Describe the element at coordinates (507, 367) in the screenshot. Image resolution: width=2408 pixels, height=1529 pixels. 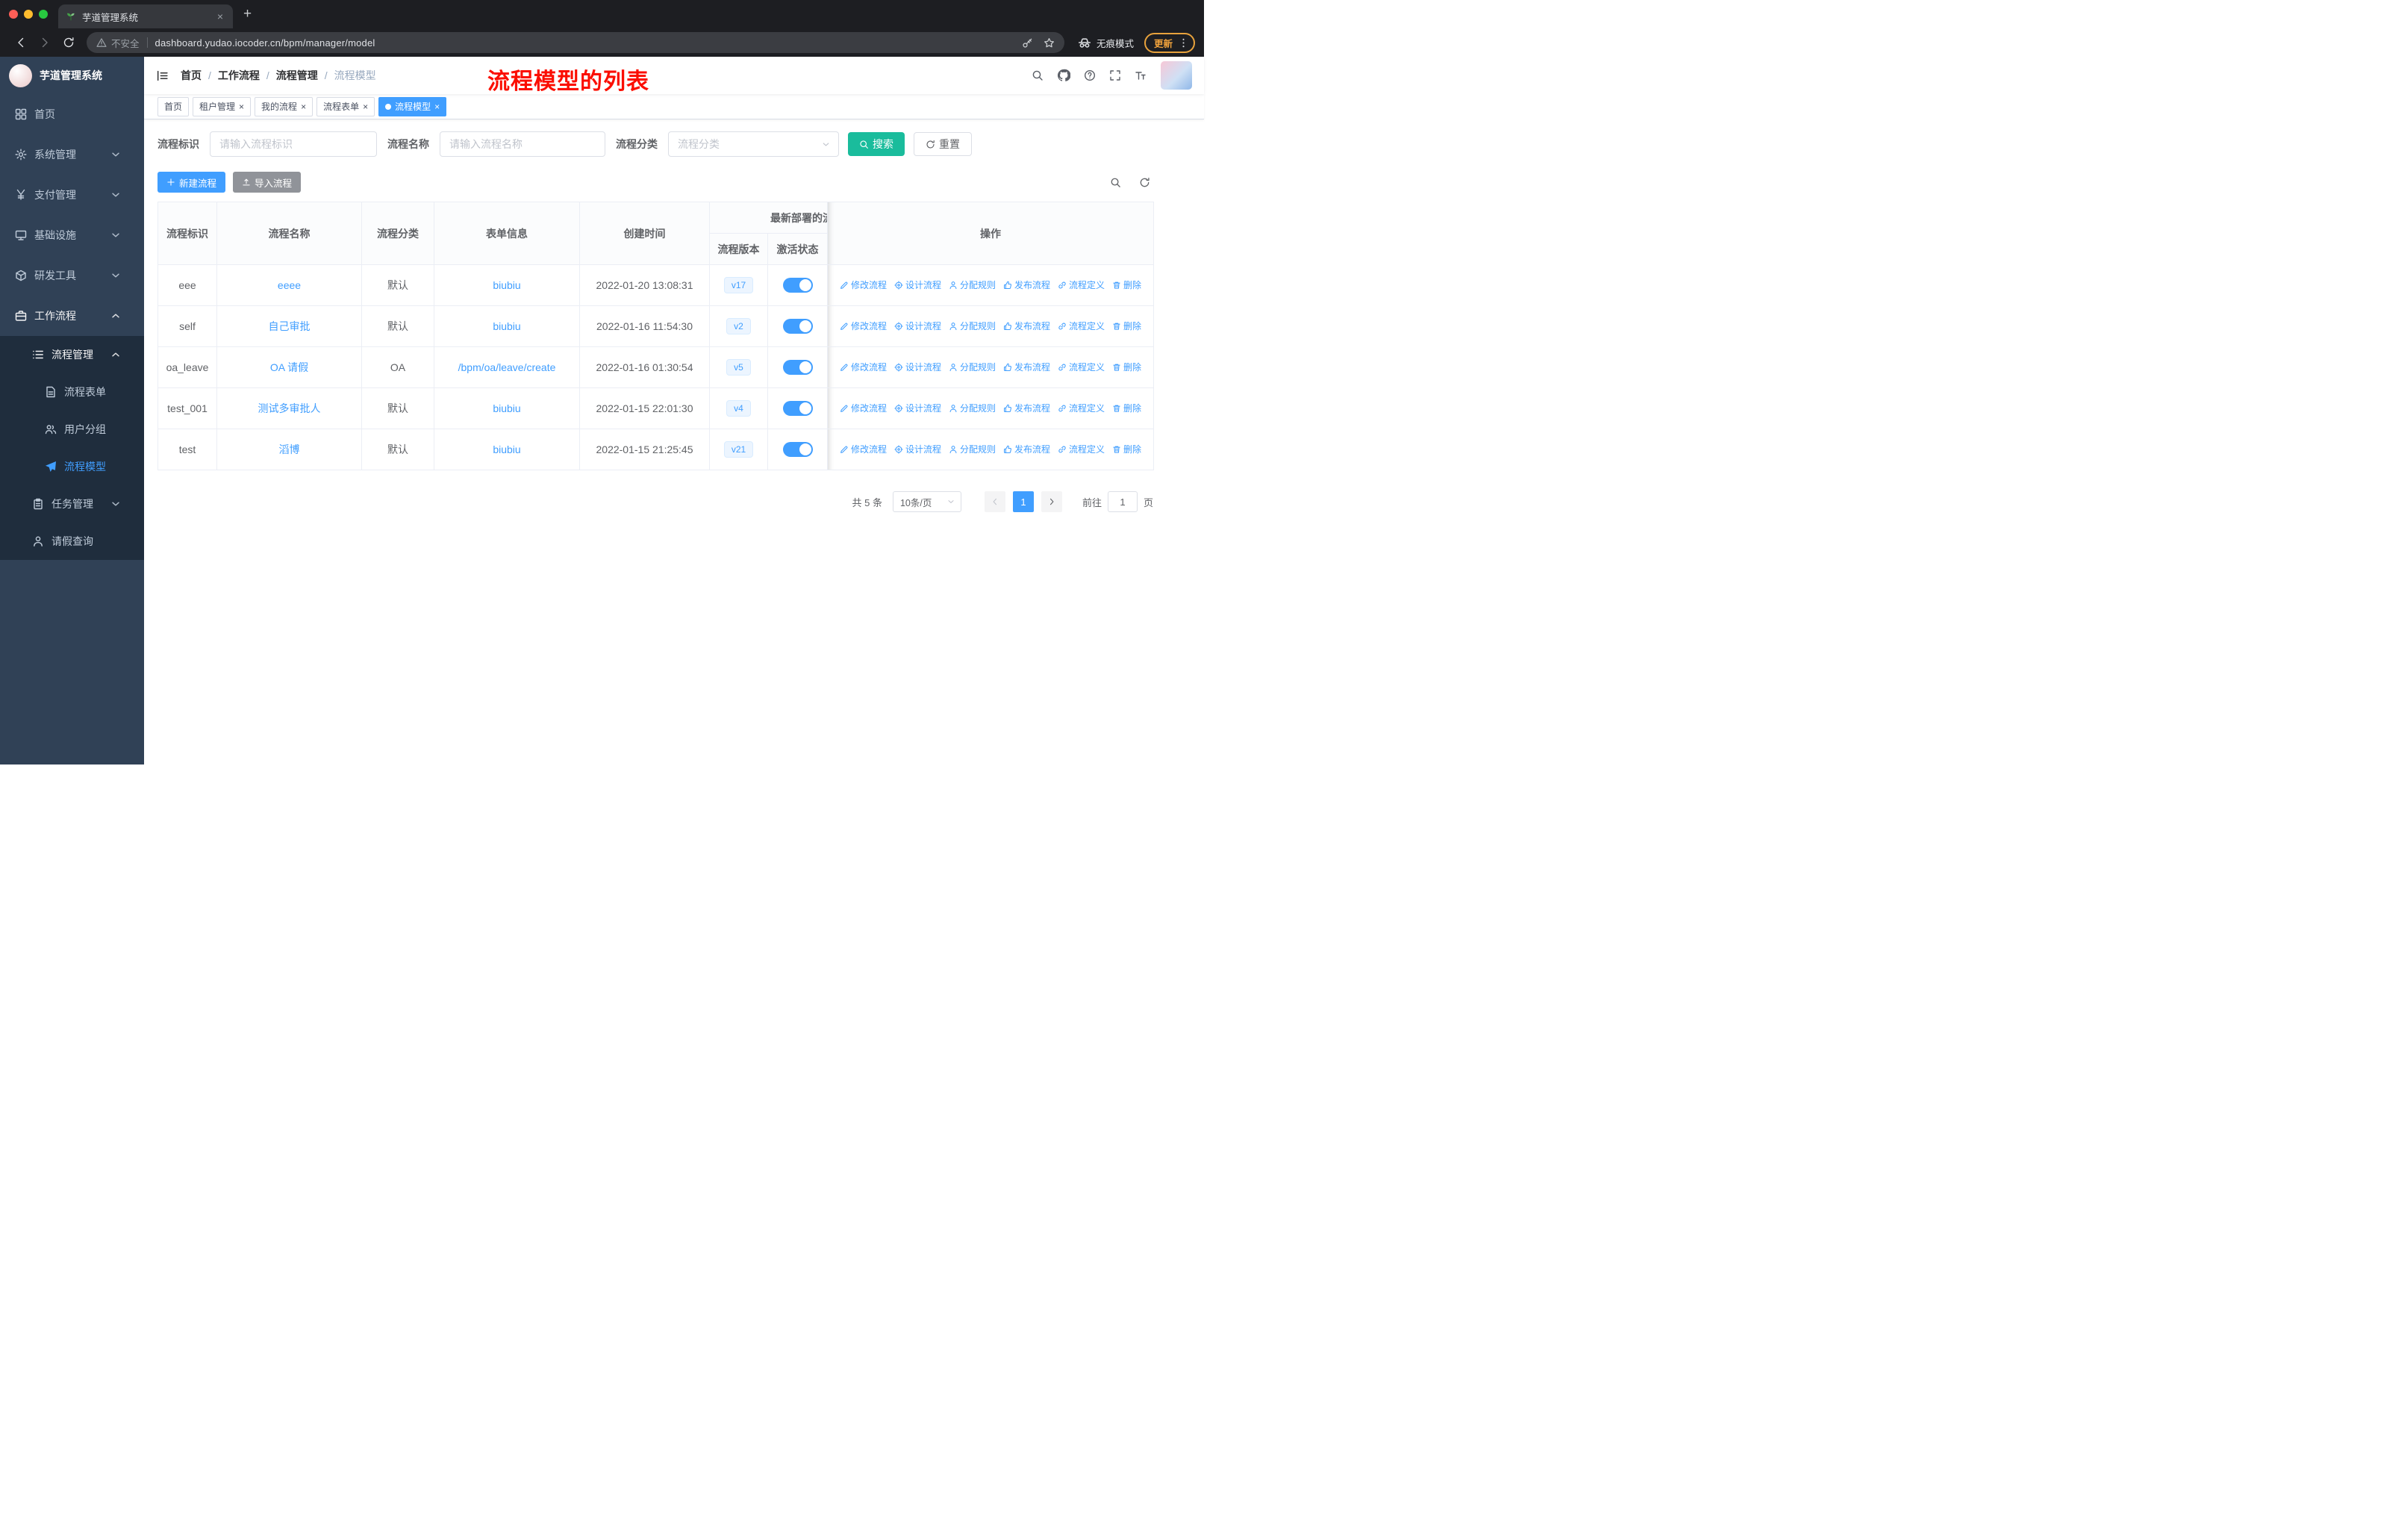
I see `form-info-link: /bpm/oa/leave/create` at that location.